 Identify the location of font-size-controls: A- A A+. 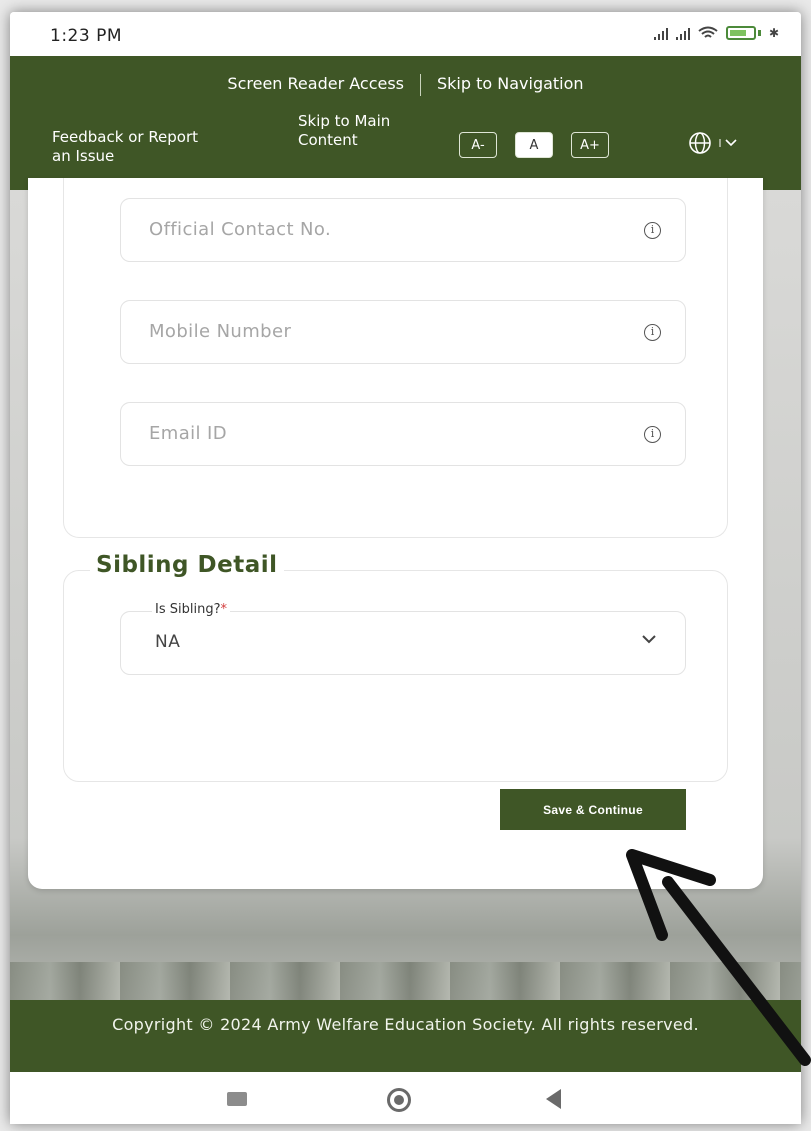
(534, 145).